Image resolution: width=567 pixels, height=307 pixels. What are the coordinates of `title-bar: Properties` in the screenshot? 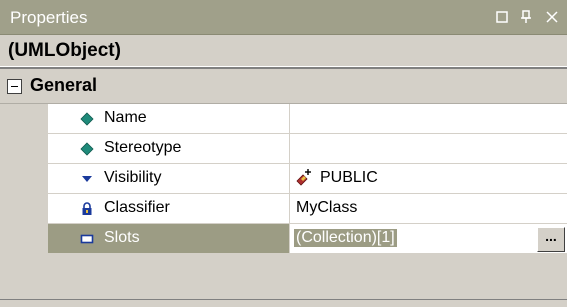 It's located at (283, 17).